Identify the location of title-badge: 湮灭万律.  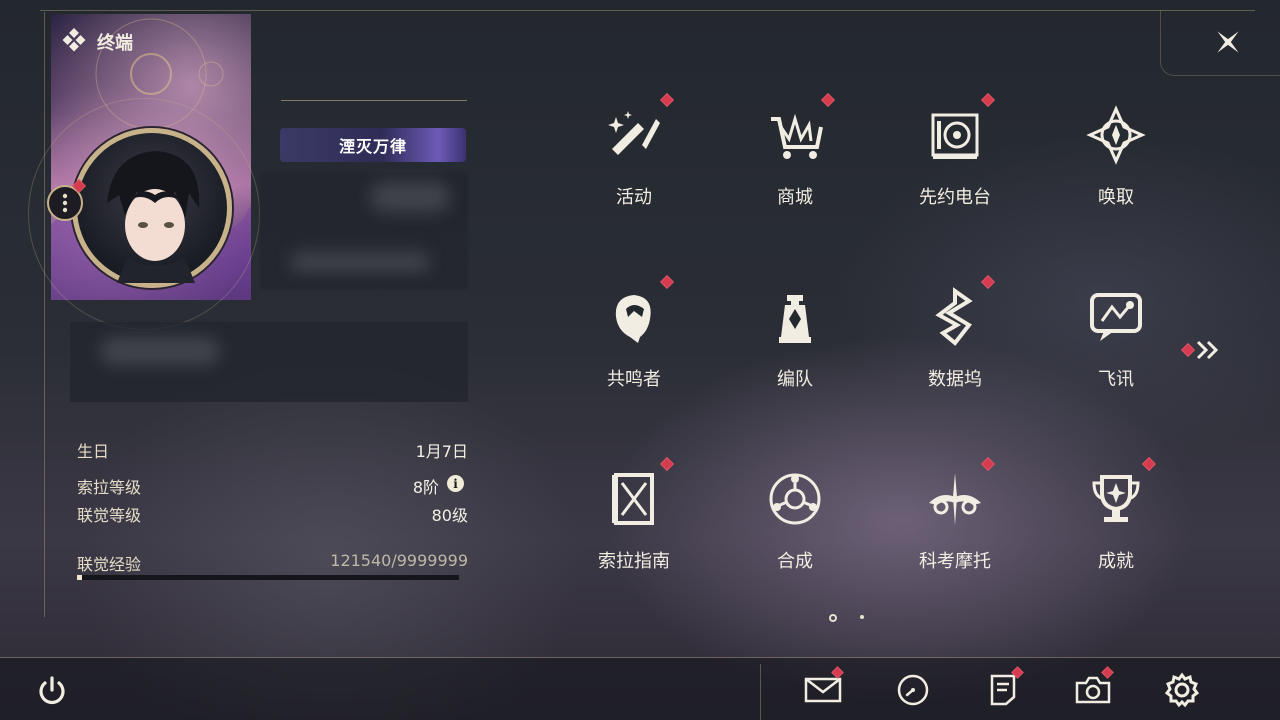
(373, 145).